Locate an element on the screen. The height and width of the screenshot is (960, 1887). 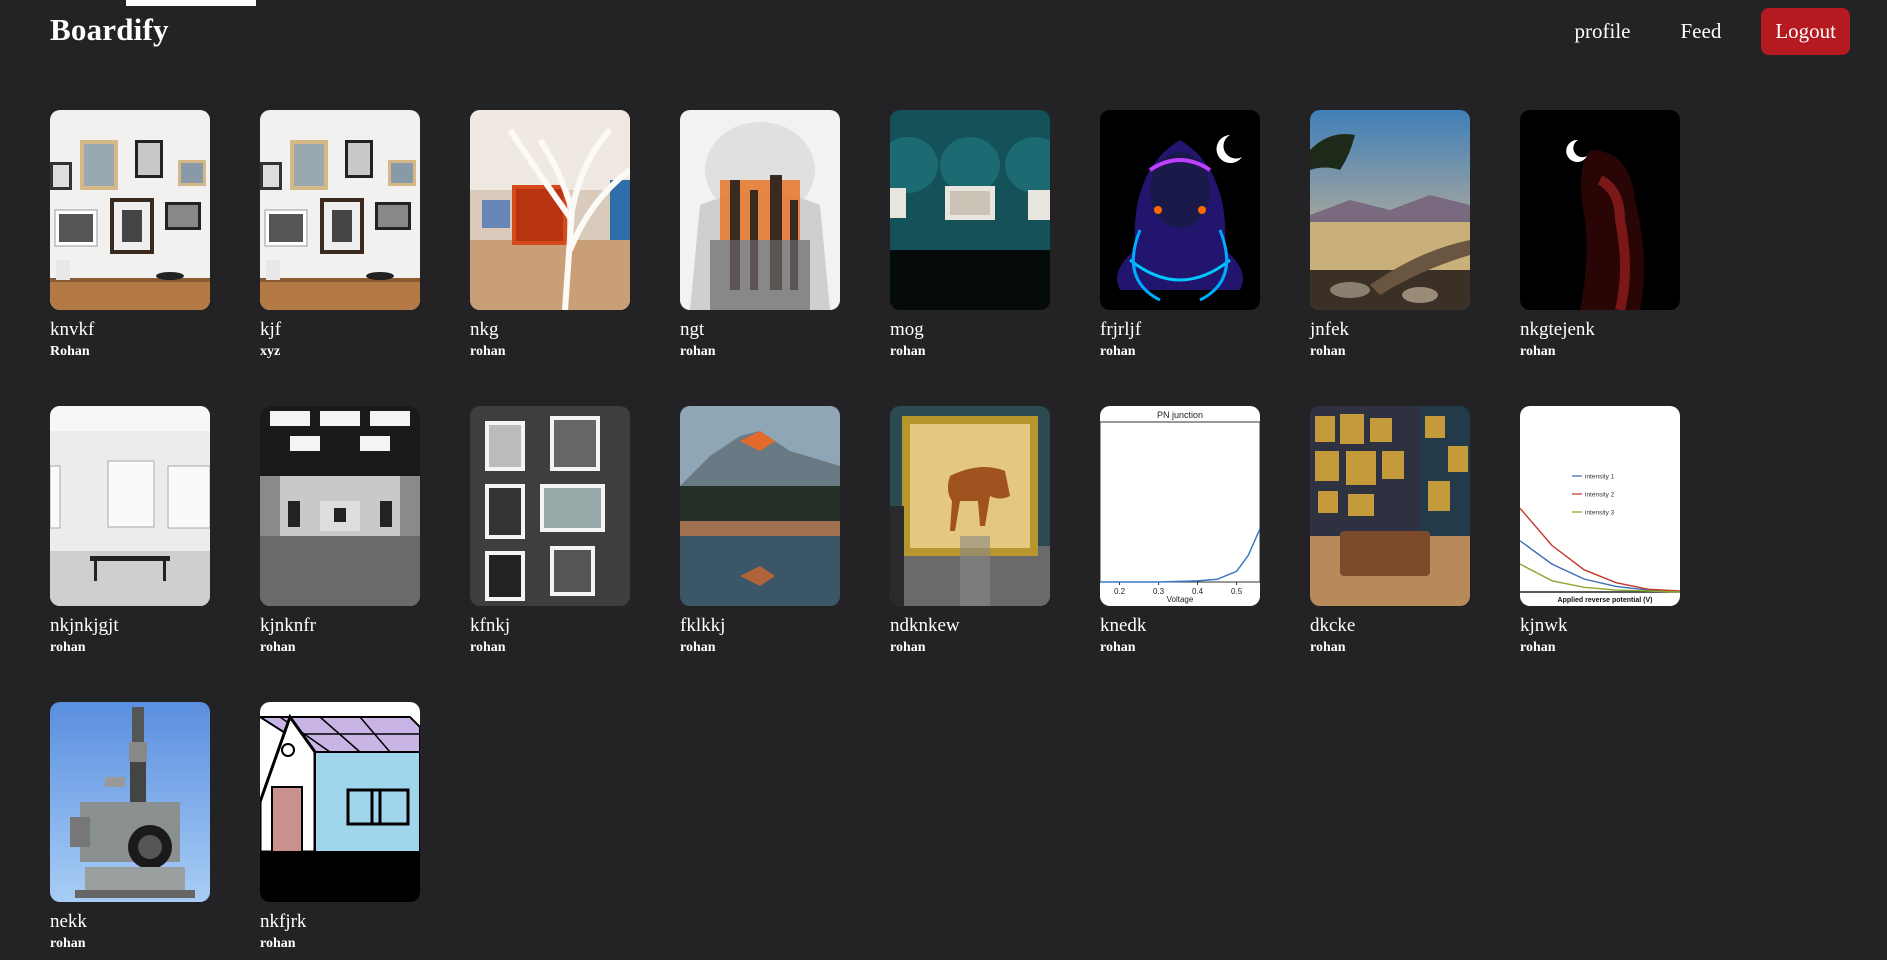
pin-title: dkcke is located at coordinates (1390, 626).